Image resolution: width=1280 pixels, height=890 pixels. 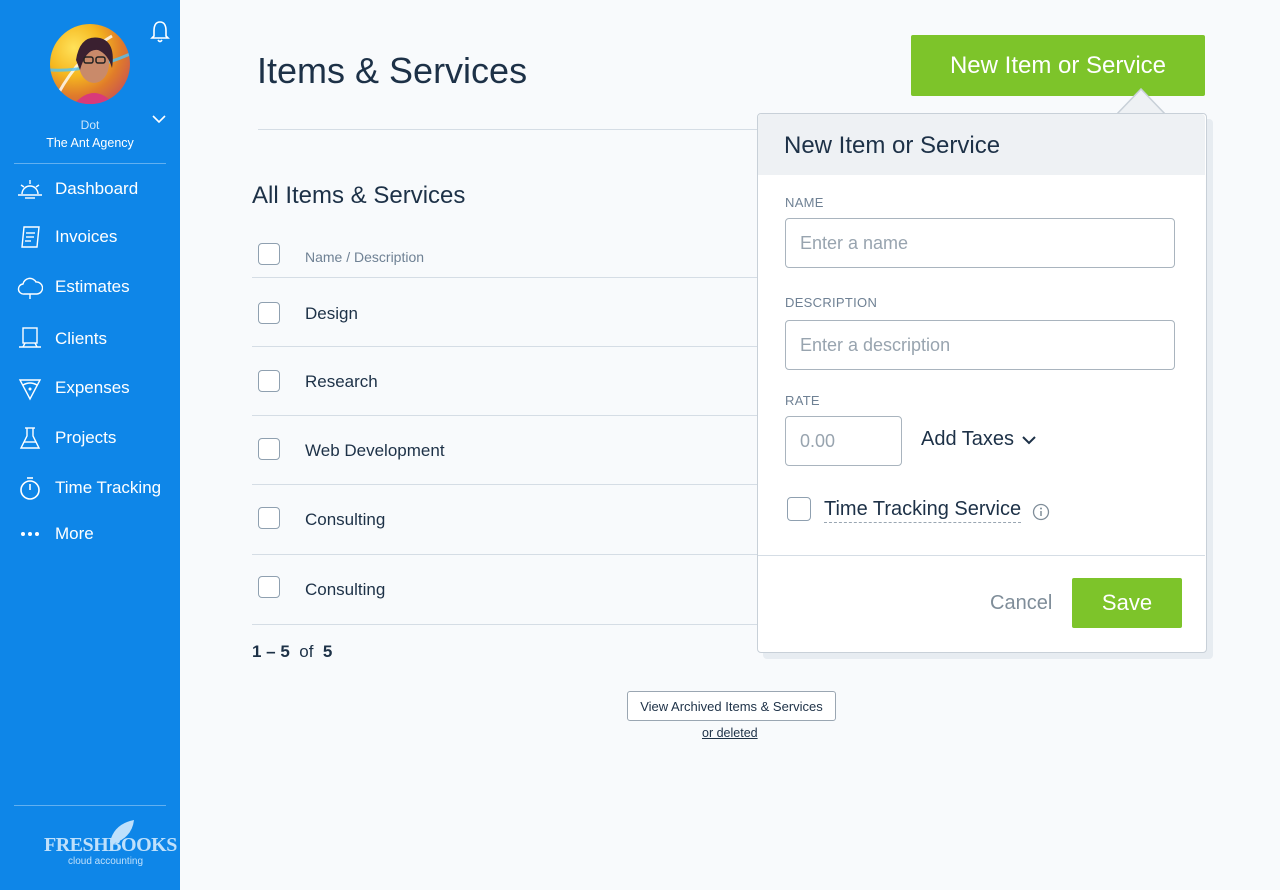 I want to click on pagination-range: 1 – 5, so click(x=271, y=651).